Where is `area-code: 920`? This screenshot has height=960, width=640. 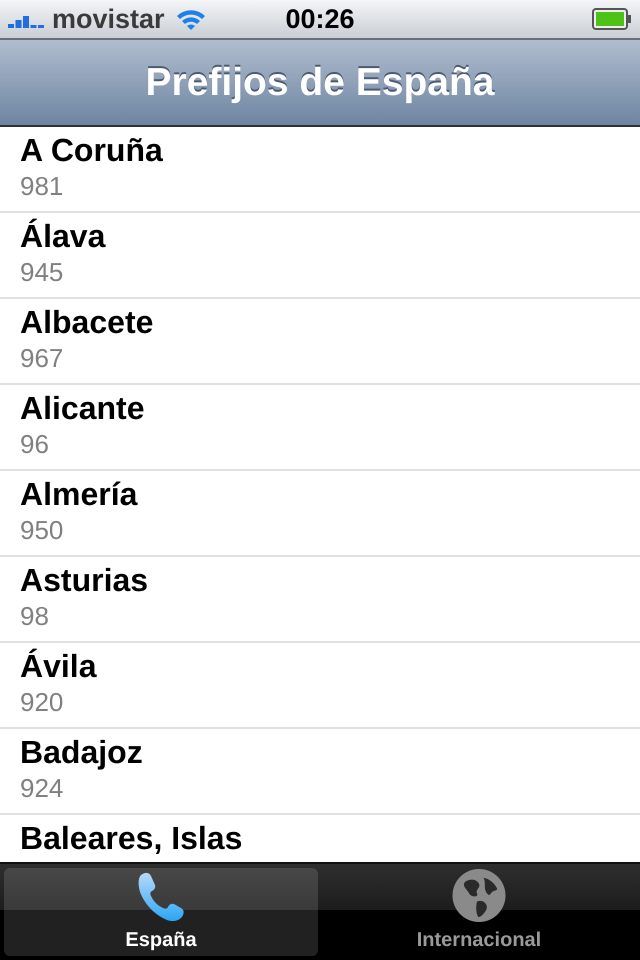
area-code: 920 is located at coordinates (42, 702).